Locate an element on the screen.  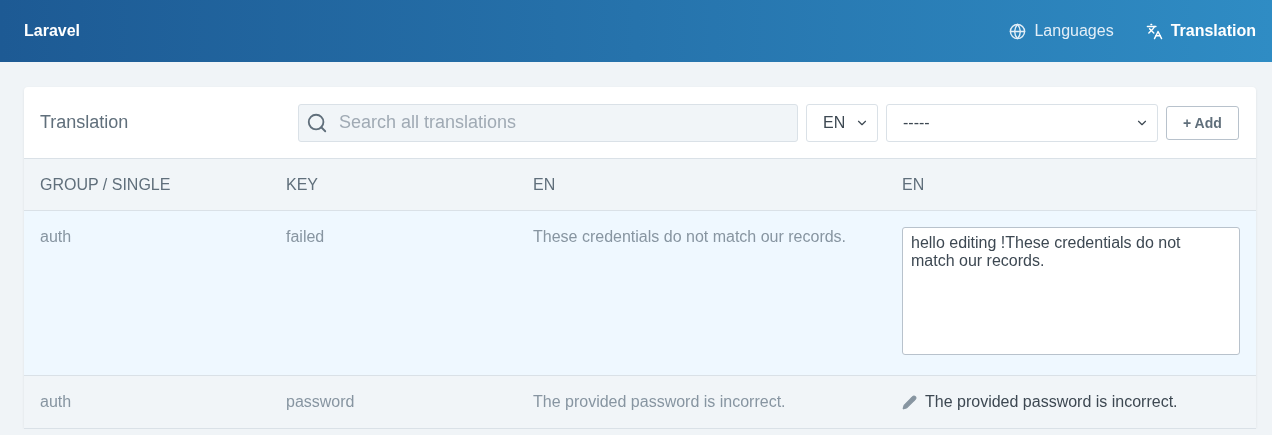
brand-logo: Laravel is located at coordinates (501, 31).